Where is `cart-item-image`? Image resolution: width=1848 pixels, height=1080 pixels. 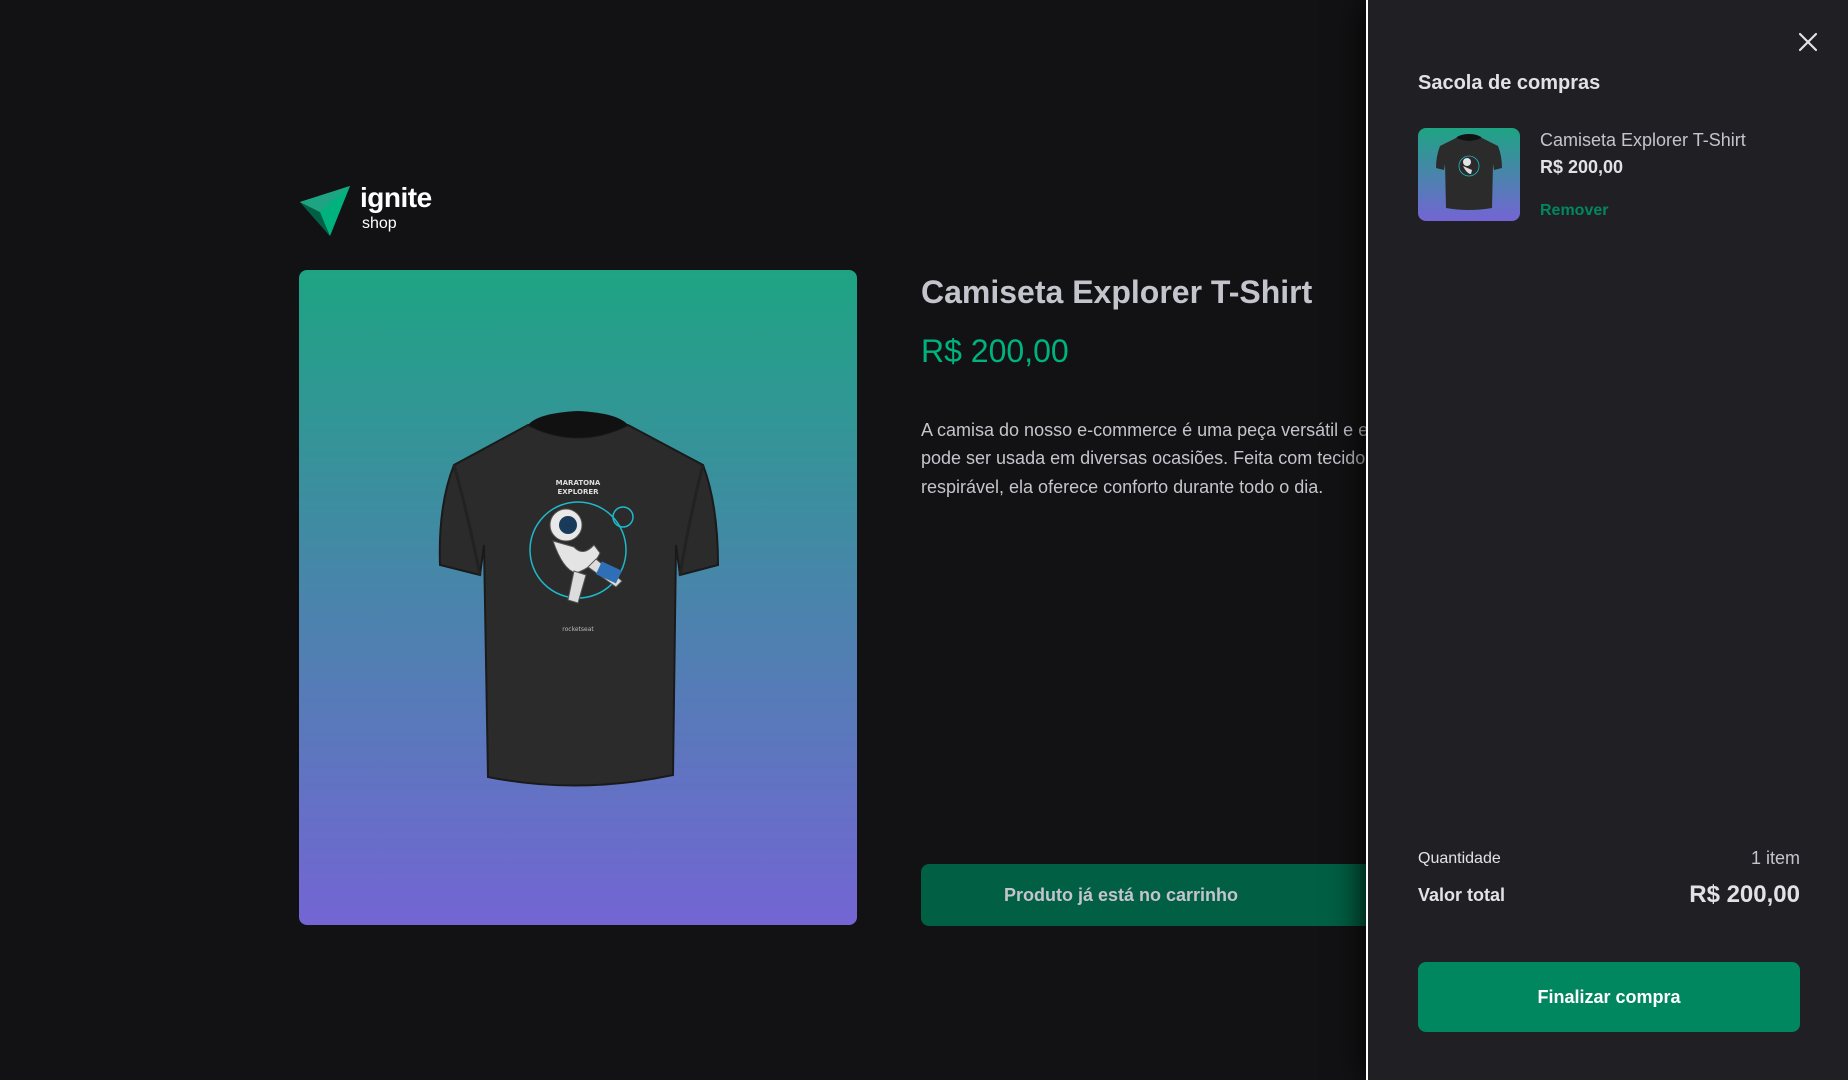 cart-item-image is located at coordinates (1469, 174).